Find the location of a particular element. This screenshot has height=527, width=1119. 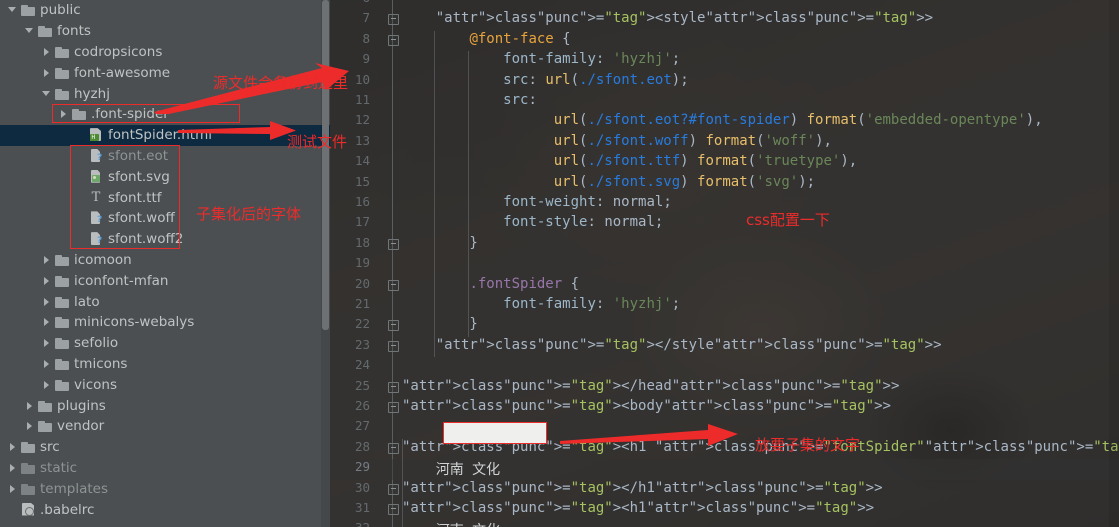

gutter-line-number: 8 is located at coordinates (366, 38).